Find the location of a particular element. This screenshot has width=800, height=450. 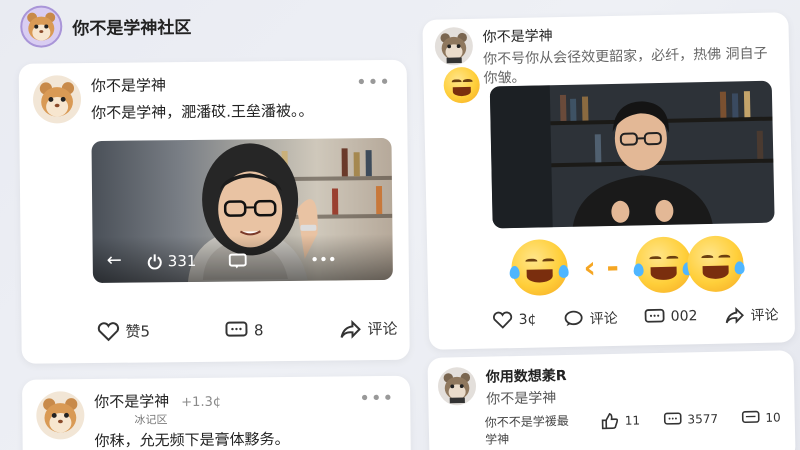

message-count: 10 is located at coordinates (773, 417).